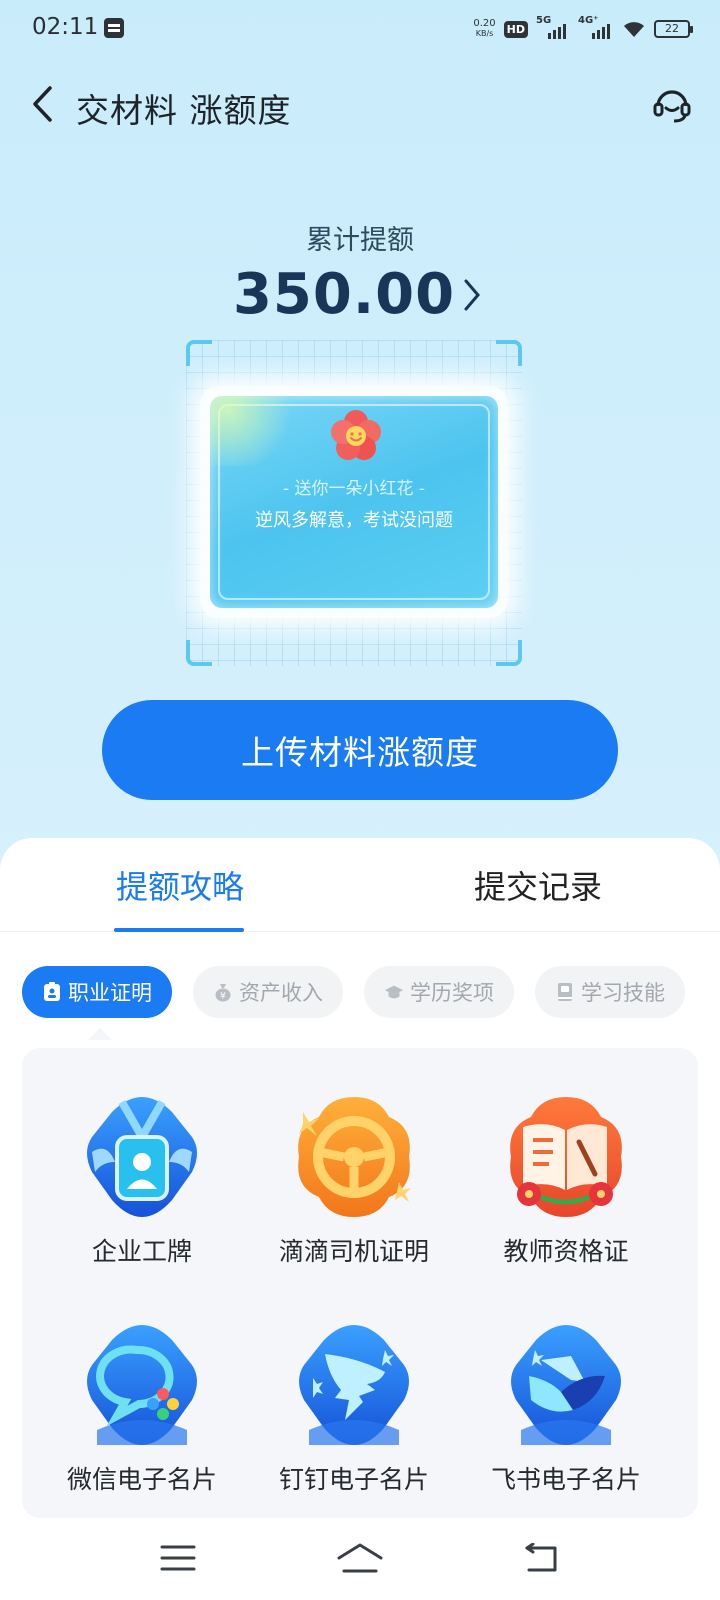  I want to click on notification-icon, so click(114, 28).